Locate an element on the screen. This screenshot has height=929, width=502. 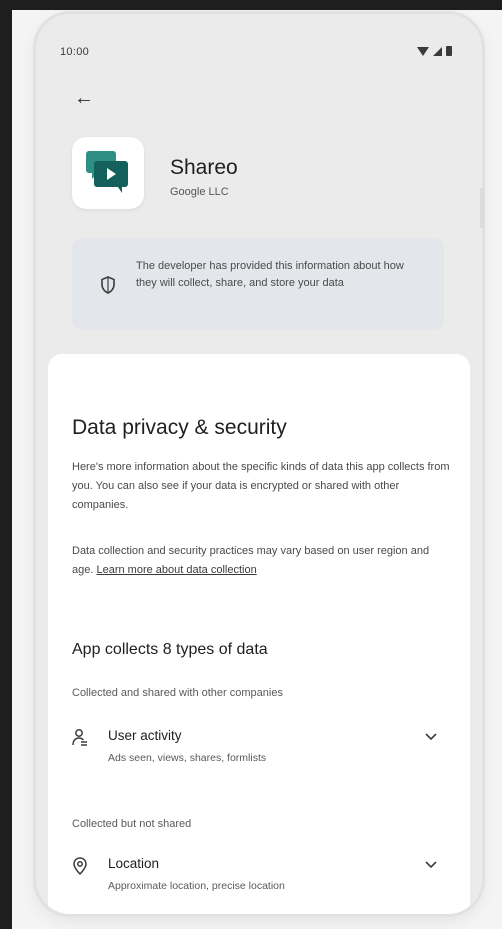
status-icons is located at coordinates (434, 51).